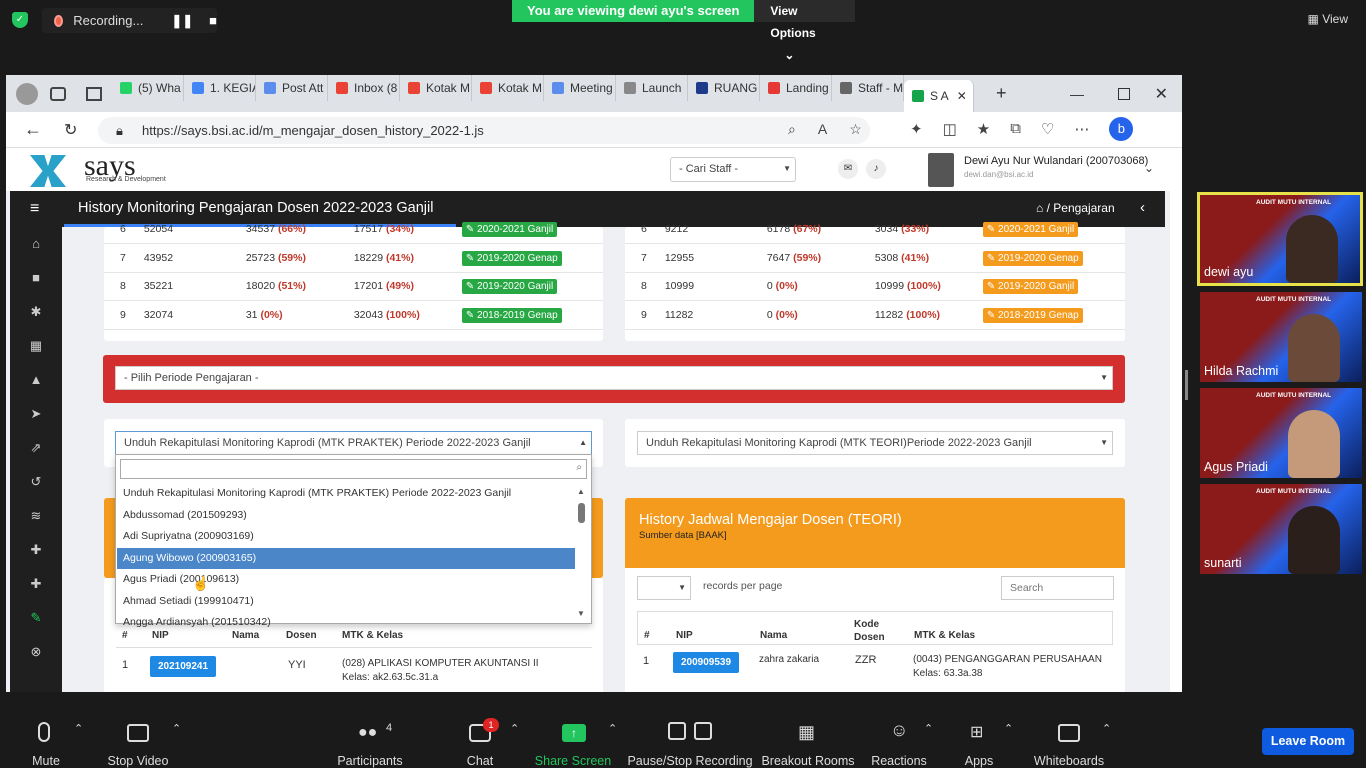 Image resolution: width=1366 pixels, height=768 pixels. Describe the element at coordinates (36, 652) in the screenshot. I see `bike-icon: ⊗` at that location.